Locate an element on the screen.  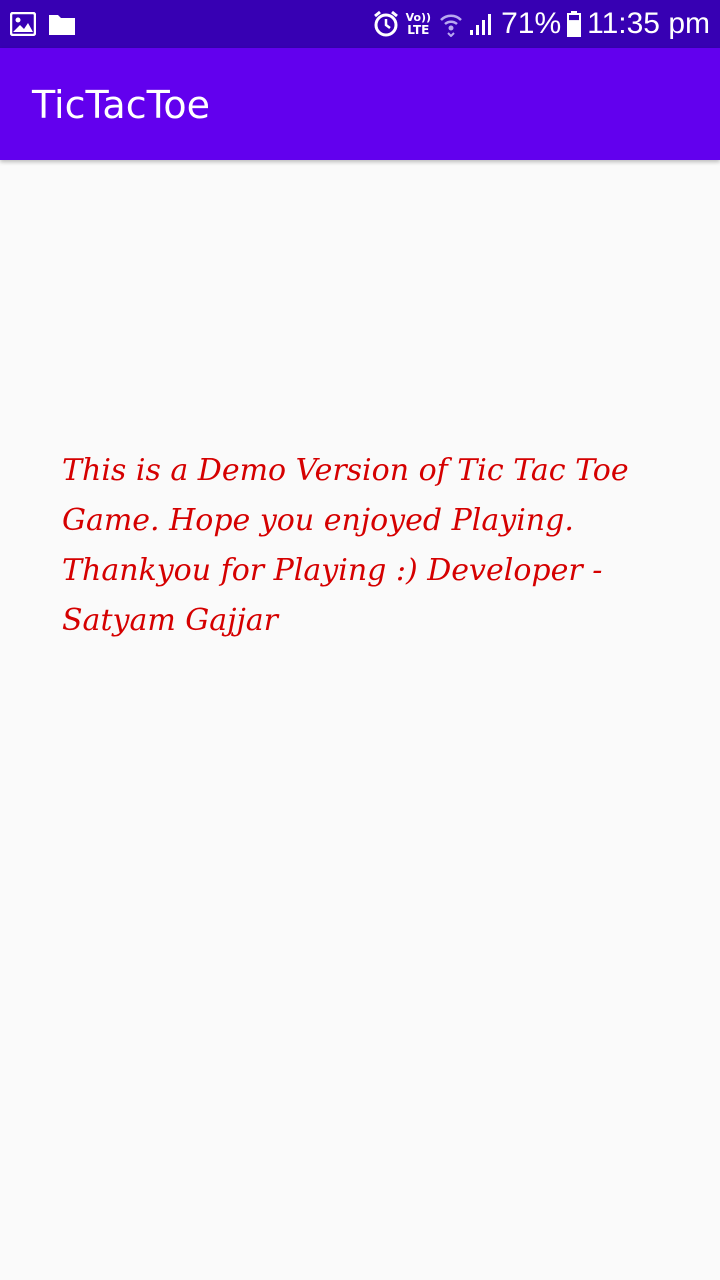
status-right-icons: Vo)) LTE 71% 11:35 pm is located at coordinates (541, 24).